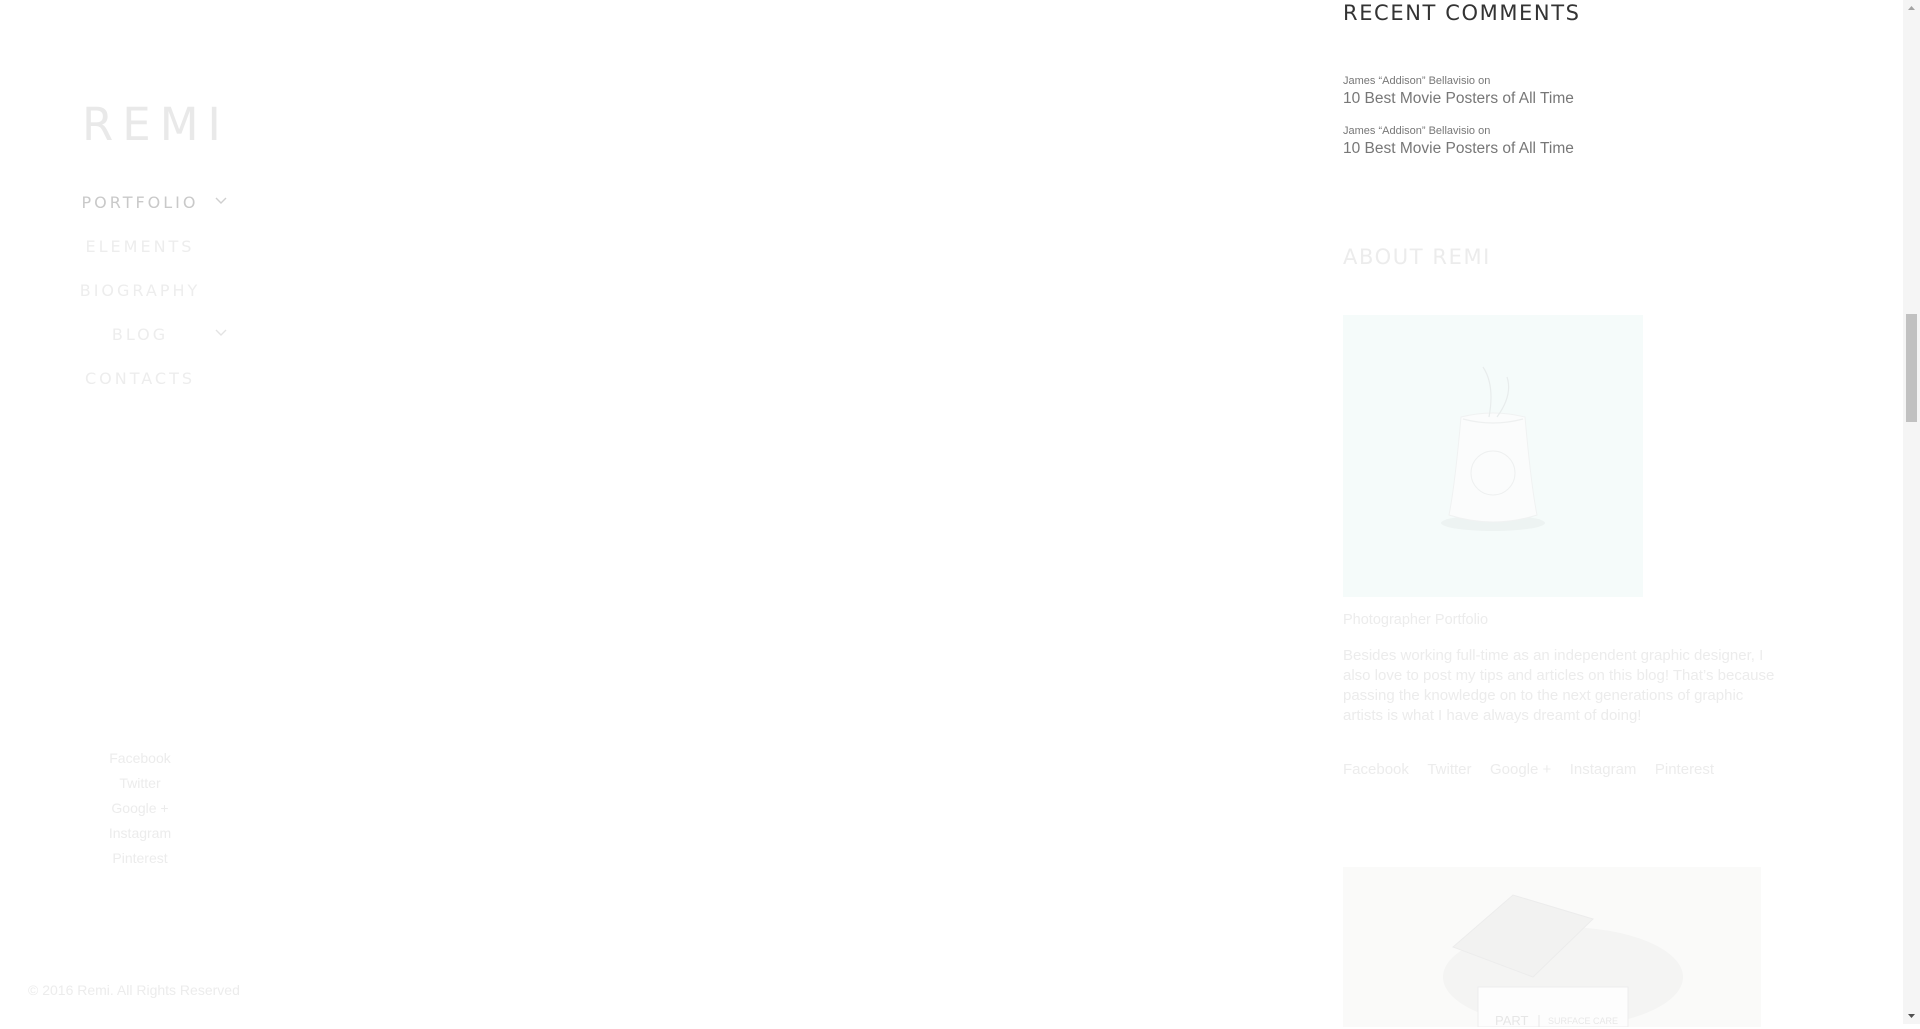 This screenshot has width=1920, height=1029. What do you see at coordinates (140, 378) in the screenshot?
I see `nav-item-label: CONTACTS` at bounding box center [140, 378].